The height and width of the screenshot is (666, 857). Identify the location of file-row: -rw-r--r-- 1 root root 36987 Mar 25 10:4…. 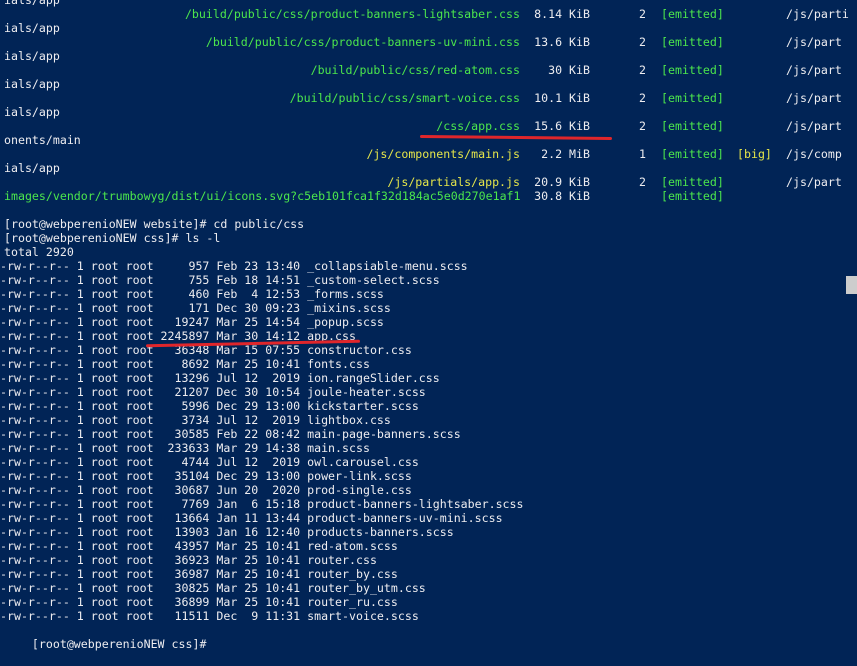
(199, 574).